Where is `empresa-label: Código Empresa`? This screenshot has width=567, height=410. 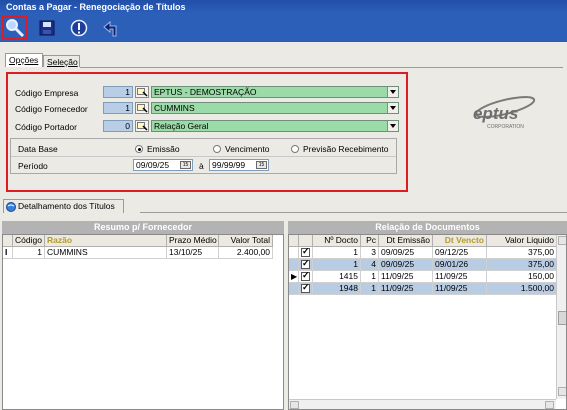 empresa-label: Código Empresa is located at coordinates (47, 93).